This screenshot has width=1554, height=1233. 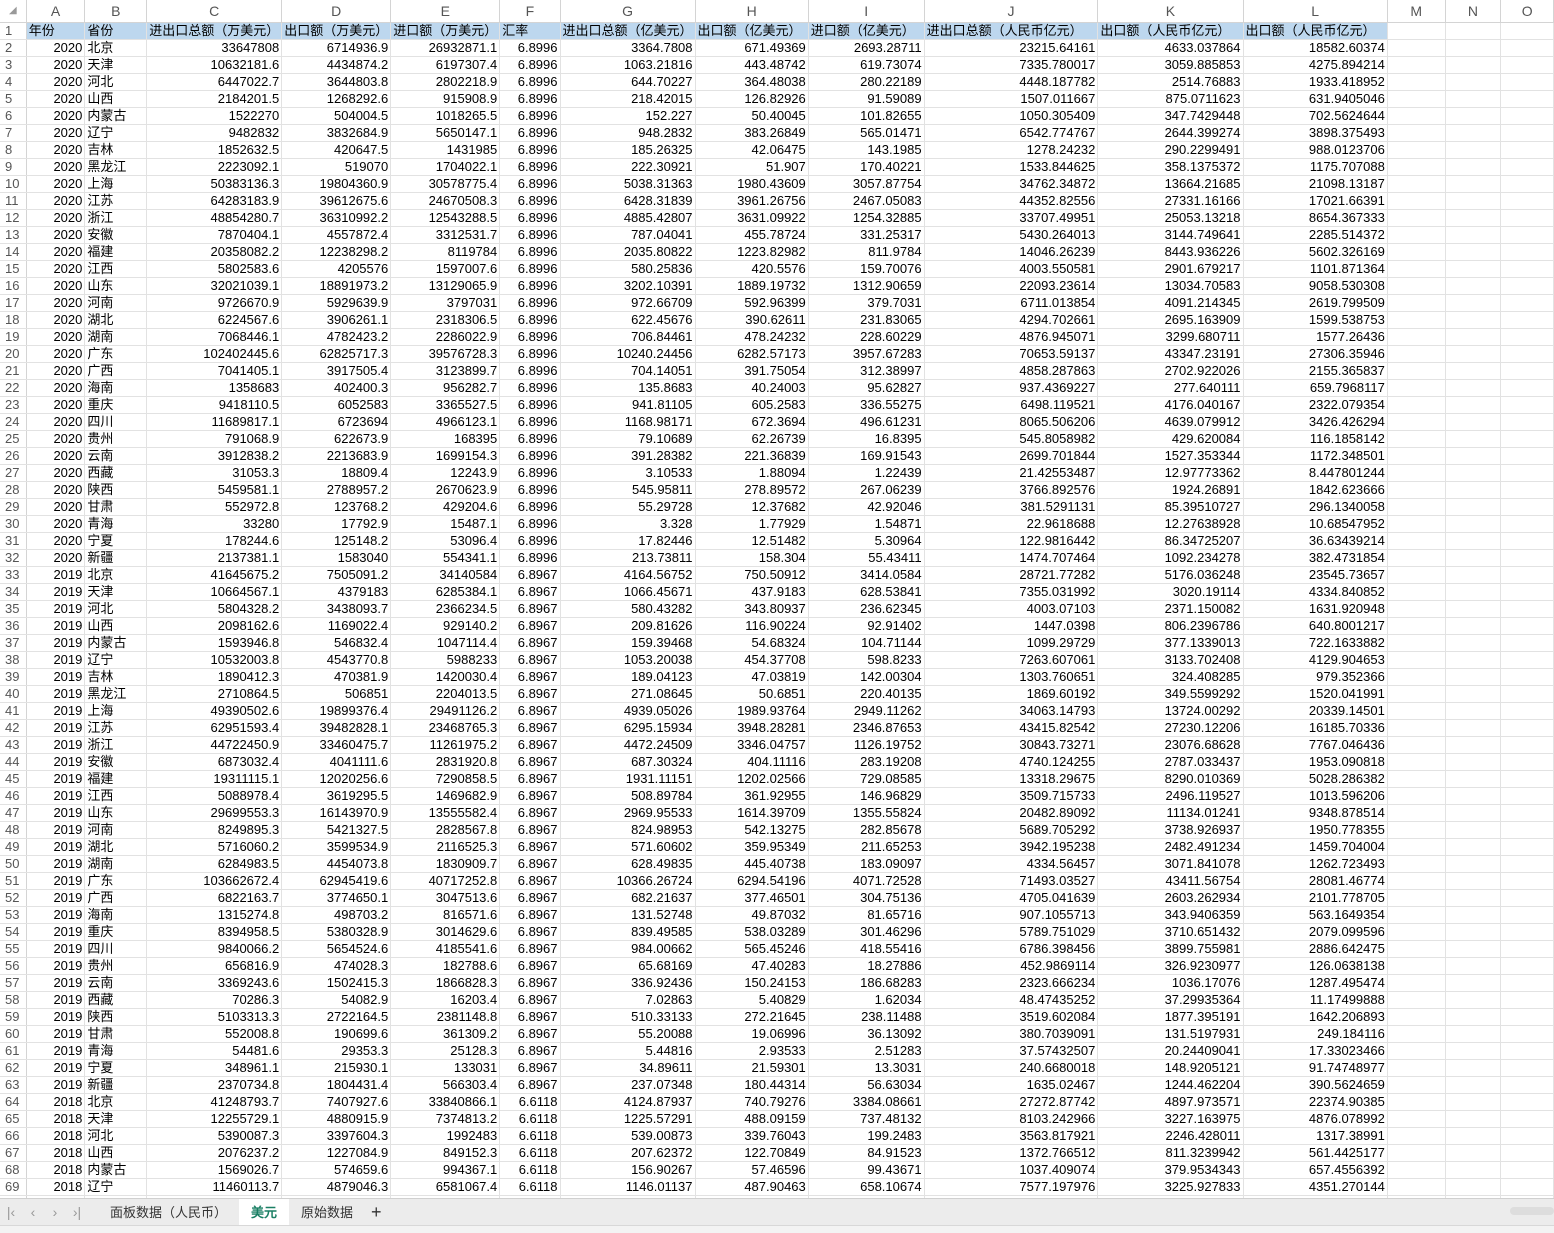 What do you see at coordinates (866, 507) in the screenshot?
I see `cell: 42.92046` at bounding box center [866, 507].